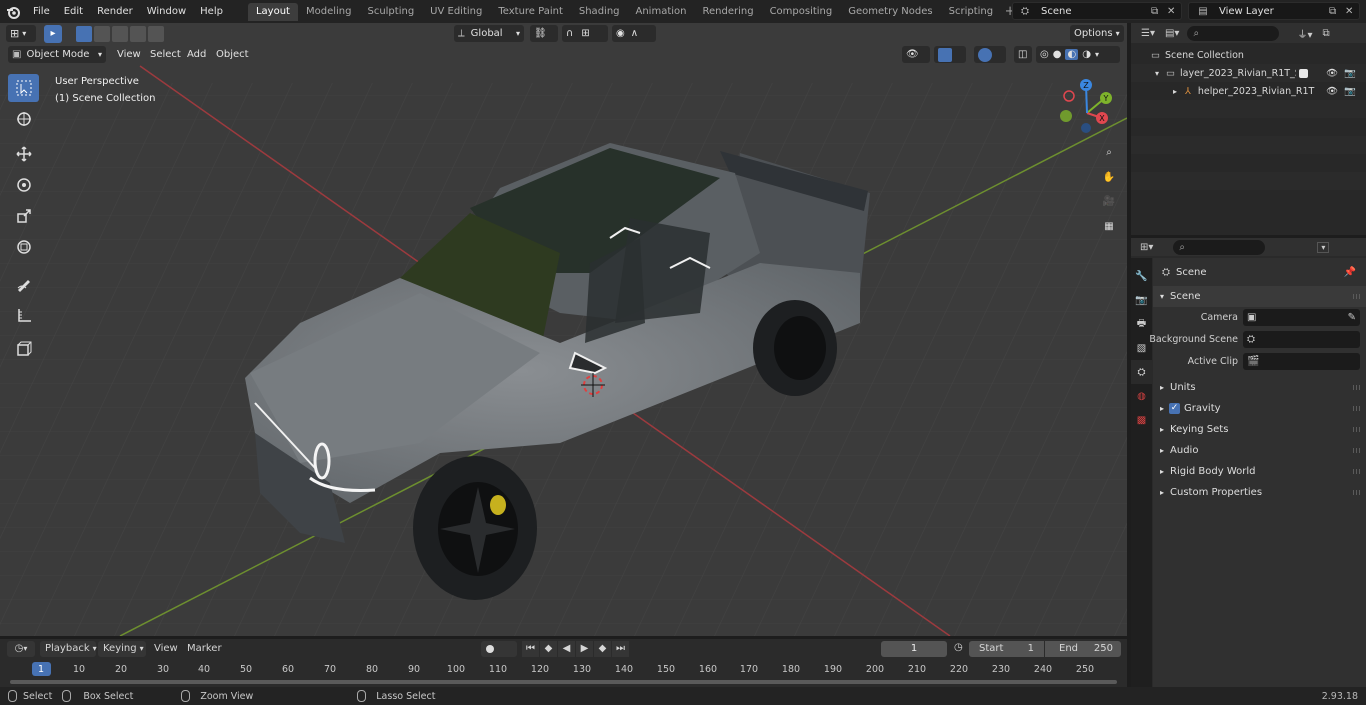 Image resolution: width=1366 pixels, height=705 pixels. What do you see at coordinates (272, 11) in the screenshot?
I see `tab-layout: Layout` at bounding box center [272, 11].